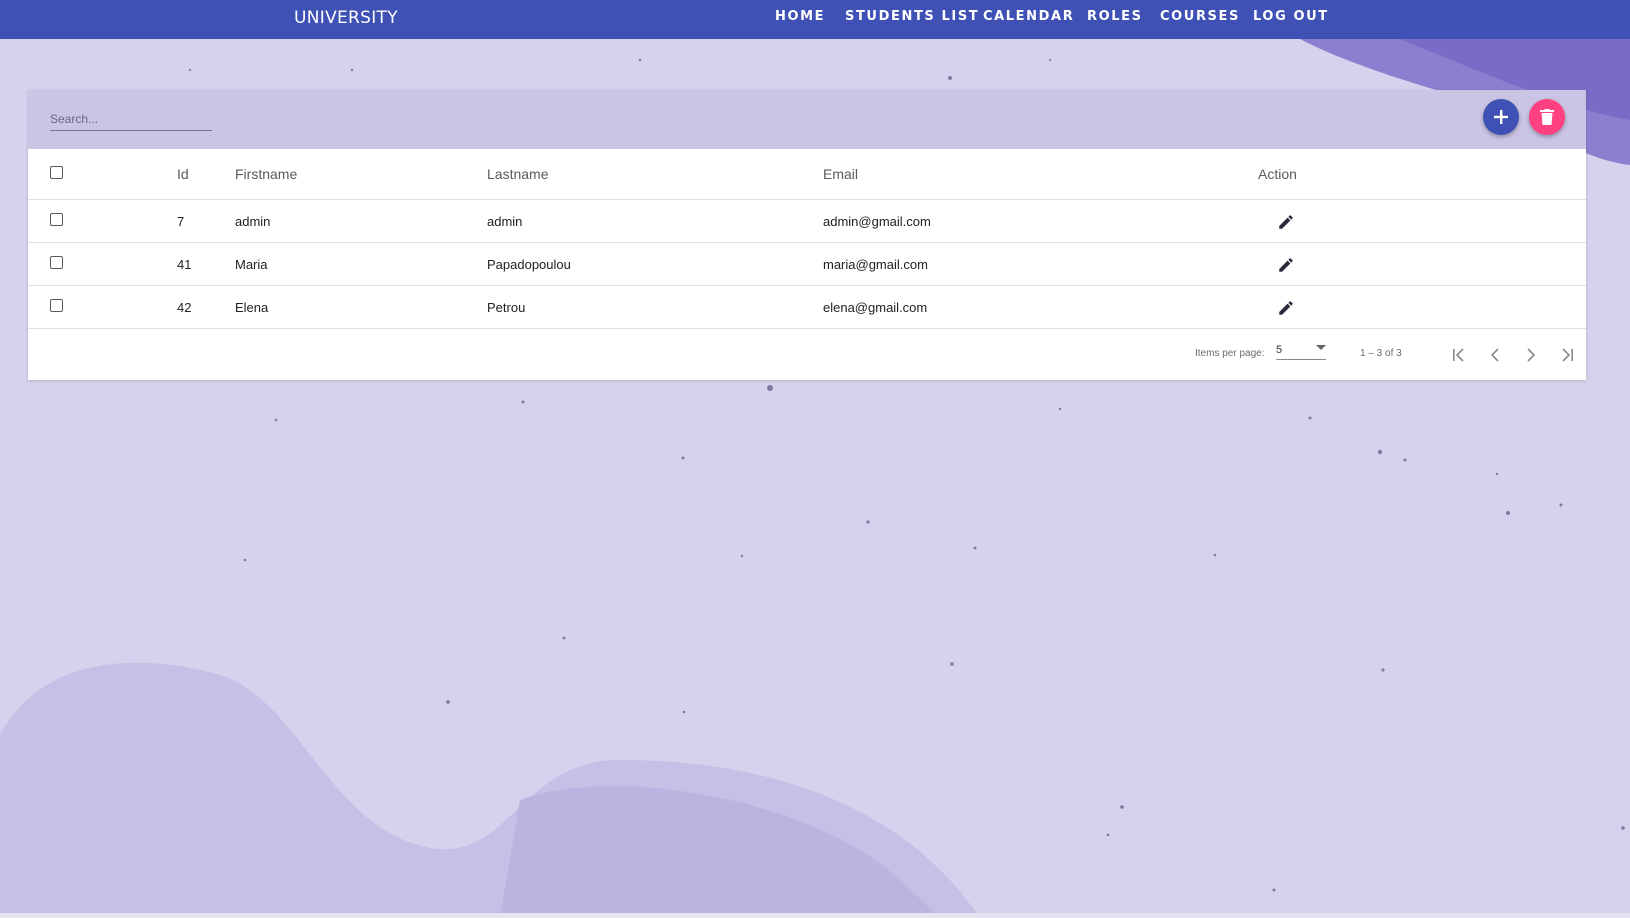  What do you see at coordinates (131, 119) in the screenshot?
I see `search-input` at bounding box center [131, 119].